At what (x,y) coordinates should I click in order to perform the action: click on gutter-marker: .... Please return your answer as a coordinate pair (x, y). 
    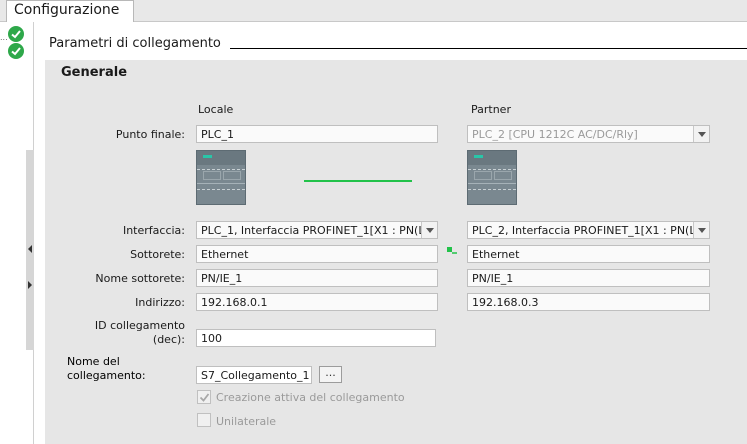
    Looking at the image, I should click on (4, 37).